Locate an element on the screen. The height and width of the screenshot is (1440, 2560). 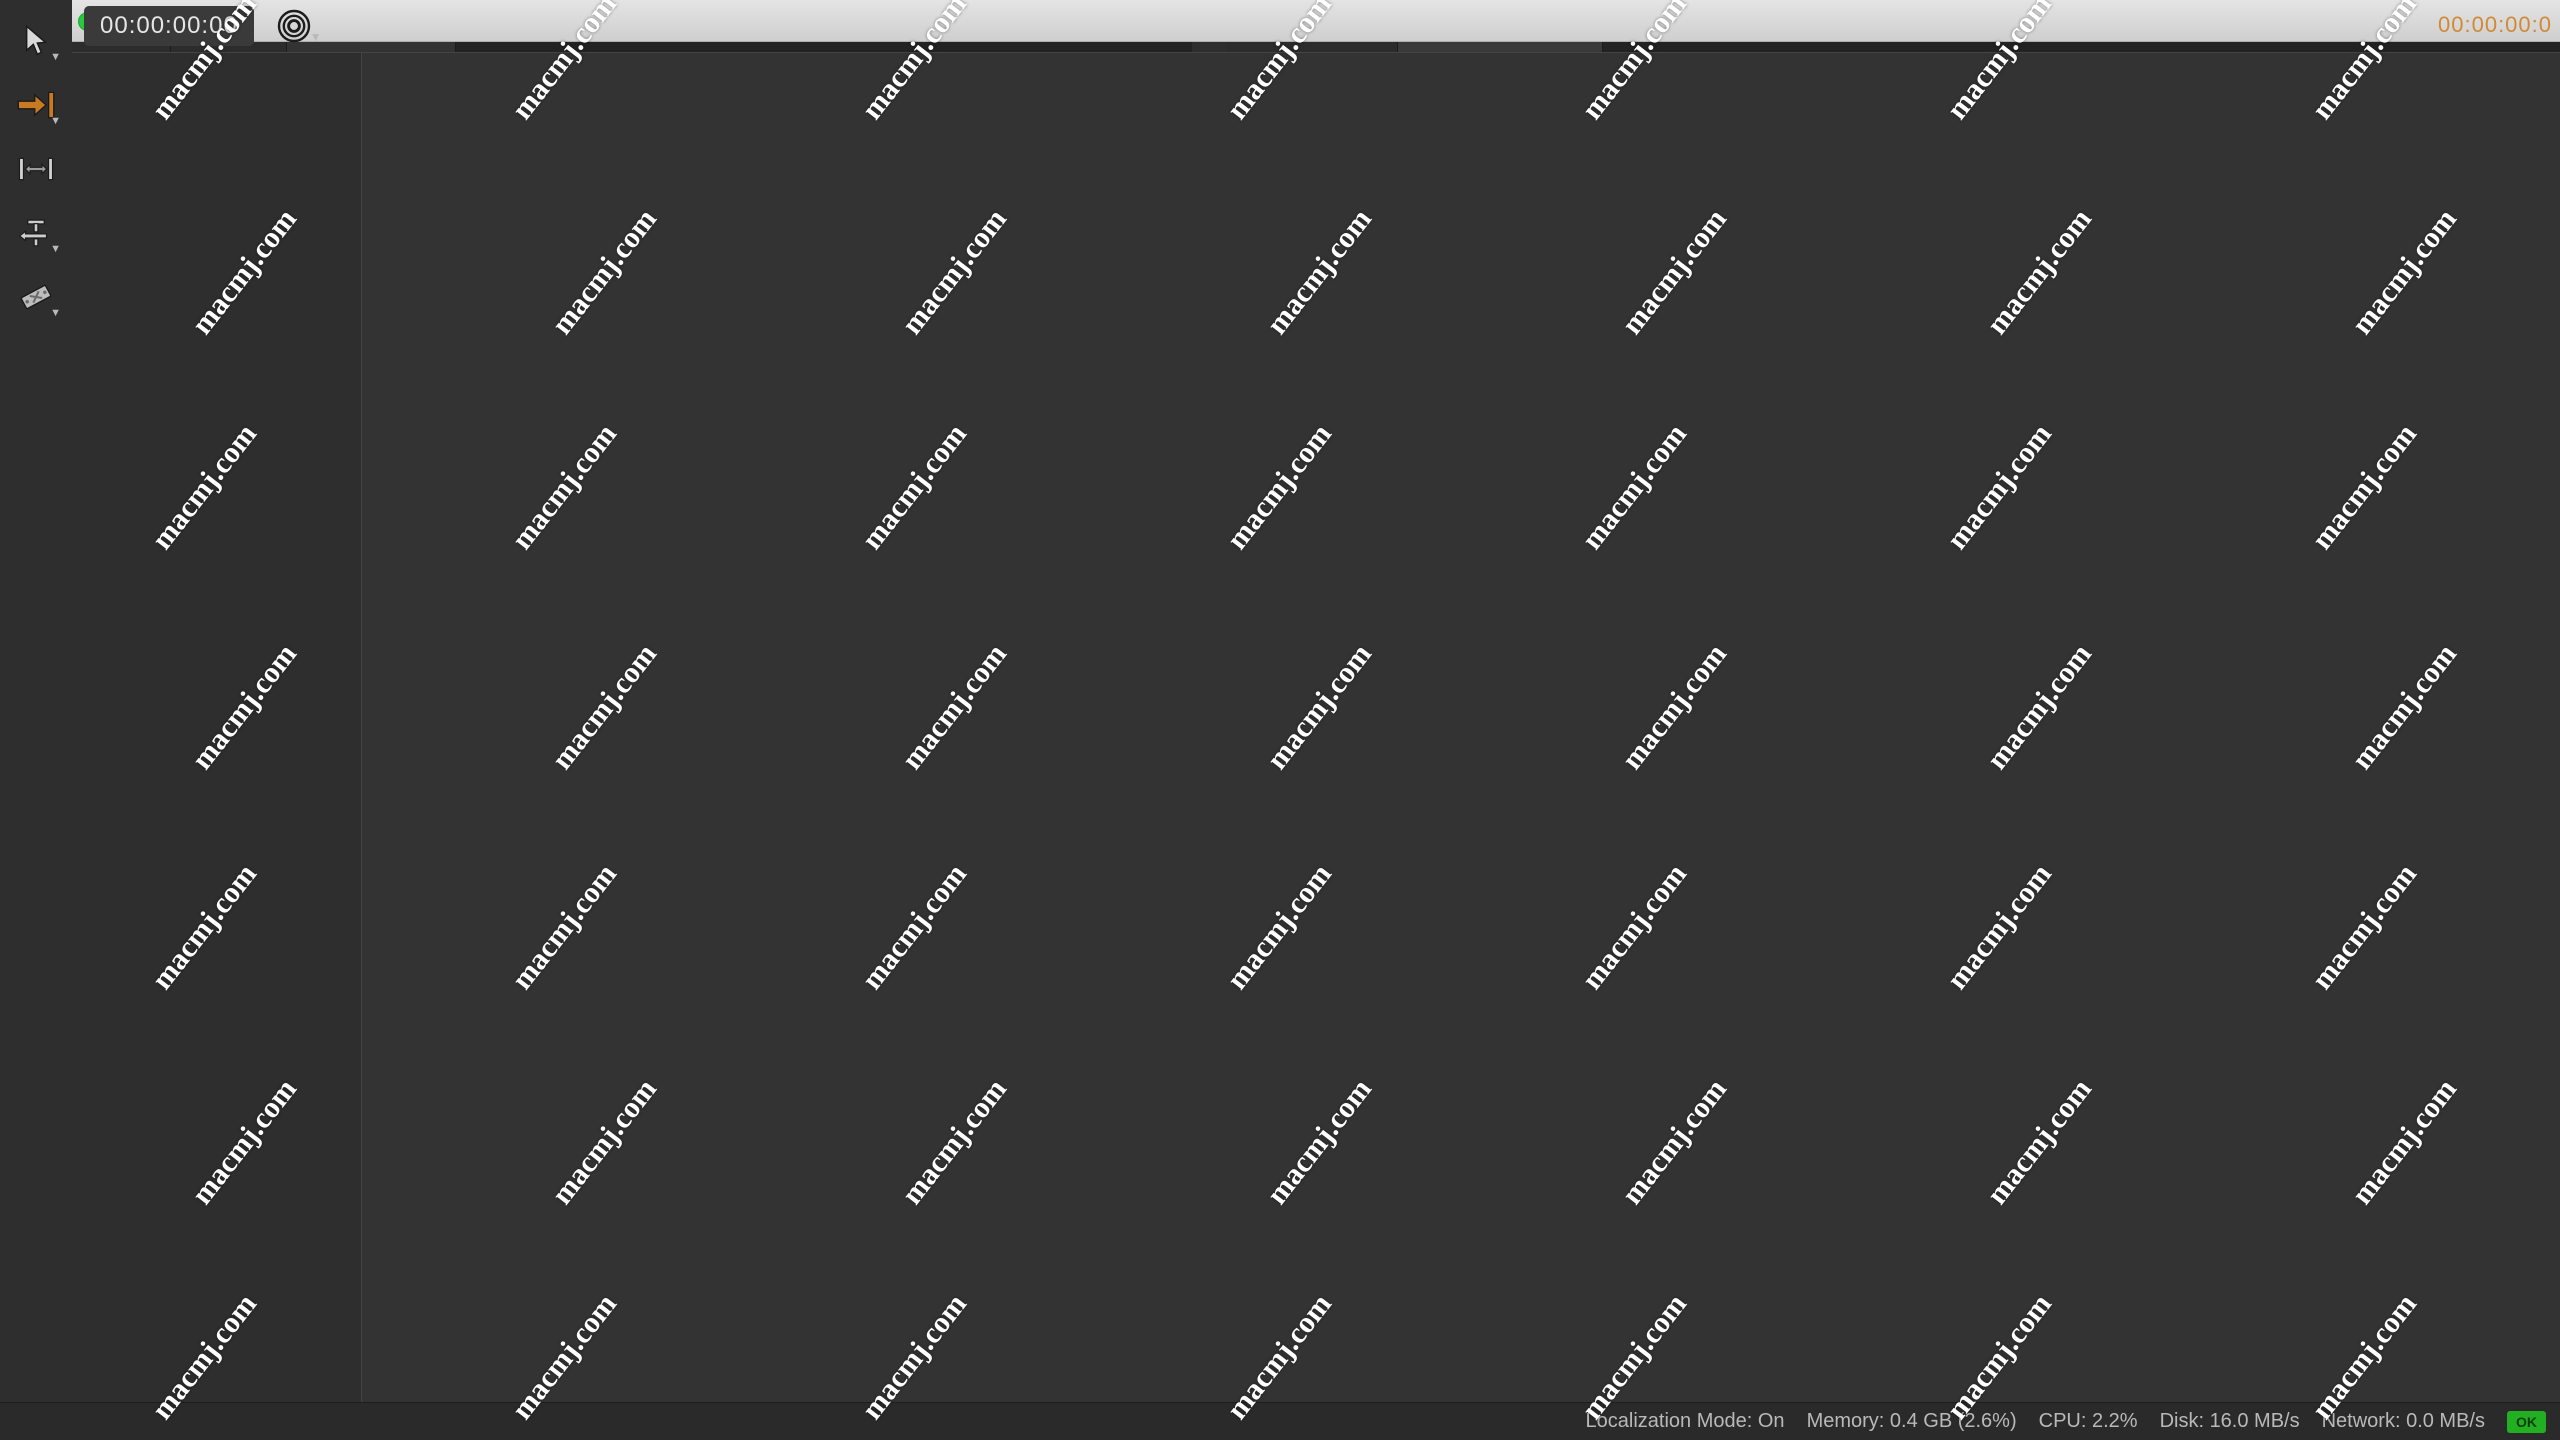
snap-icon: ▼ is located at coordinates (299, 26).